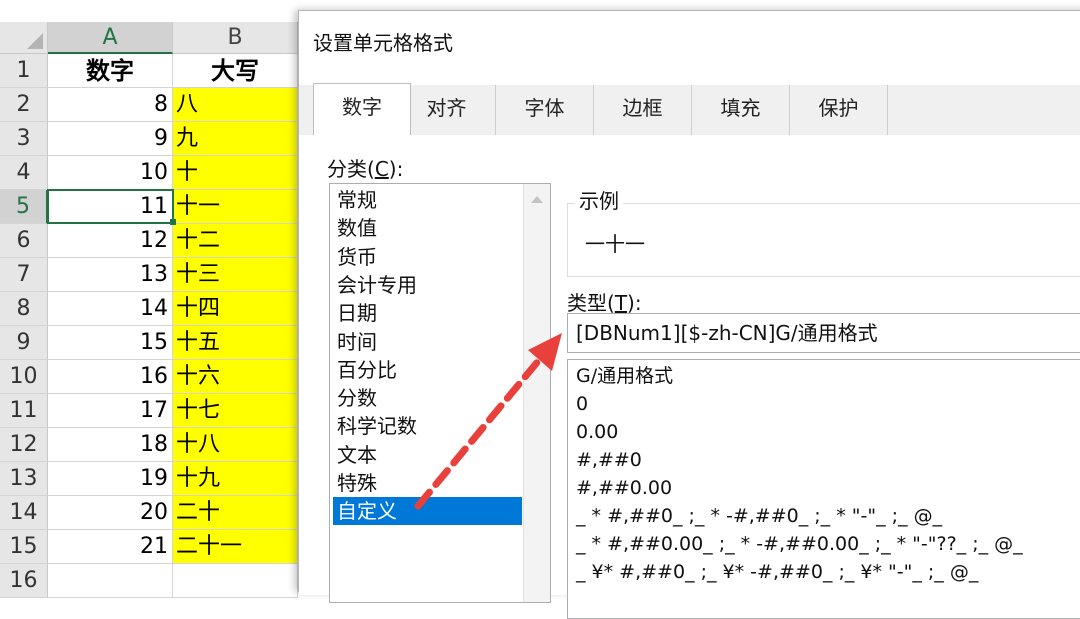 This screenshot has height=619, width=1080. I want to click on category-item: 日期, so click(427, 313).